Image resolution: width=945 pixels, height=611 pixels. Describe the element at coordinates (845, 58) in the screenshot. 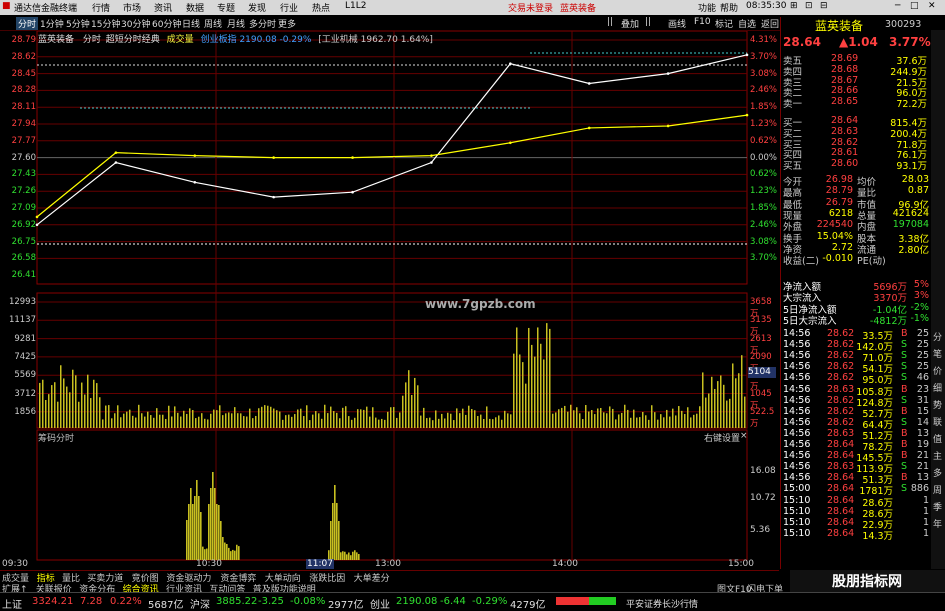

I see `ask-price: 28.69` at that location.